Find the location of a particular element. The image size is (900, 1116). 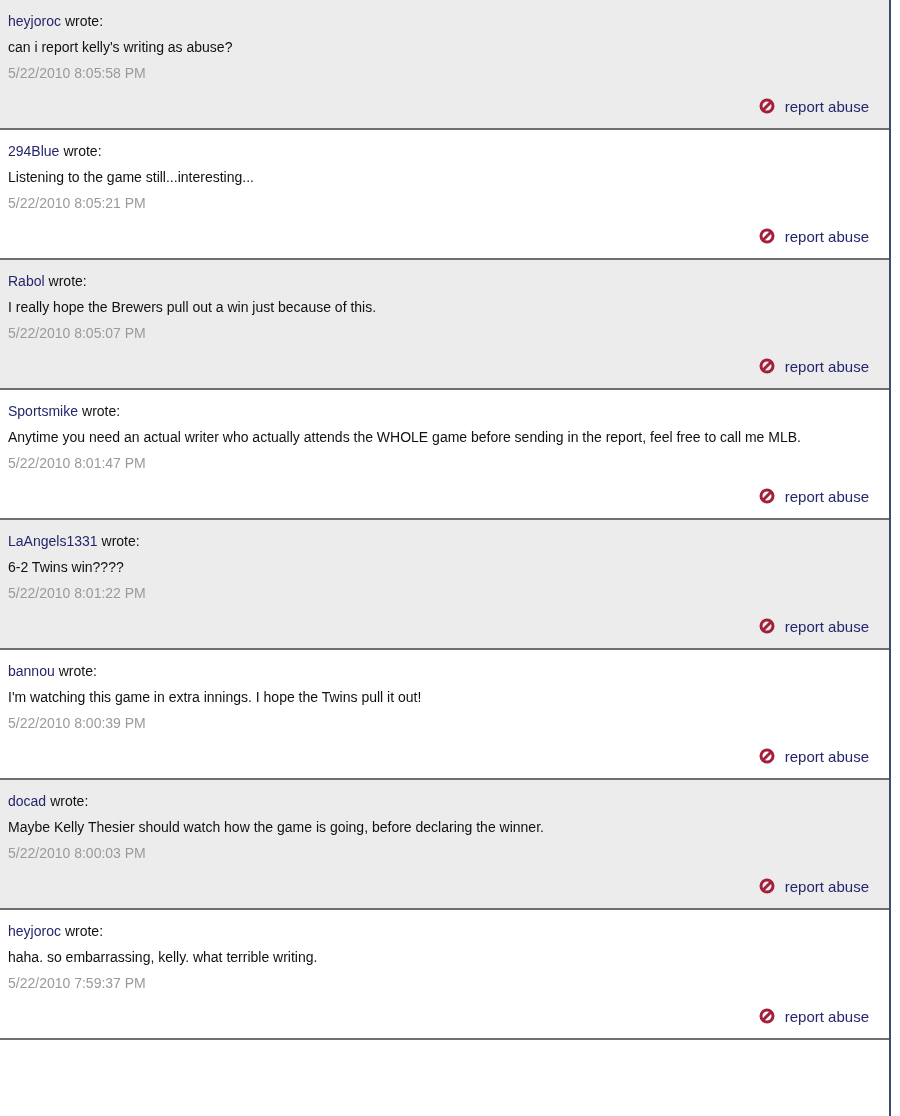

username-link: Rabol is located at coordinates (26, 281).